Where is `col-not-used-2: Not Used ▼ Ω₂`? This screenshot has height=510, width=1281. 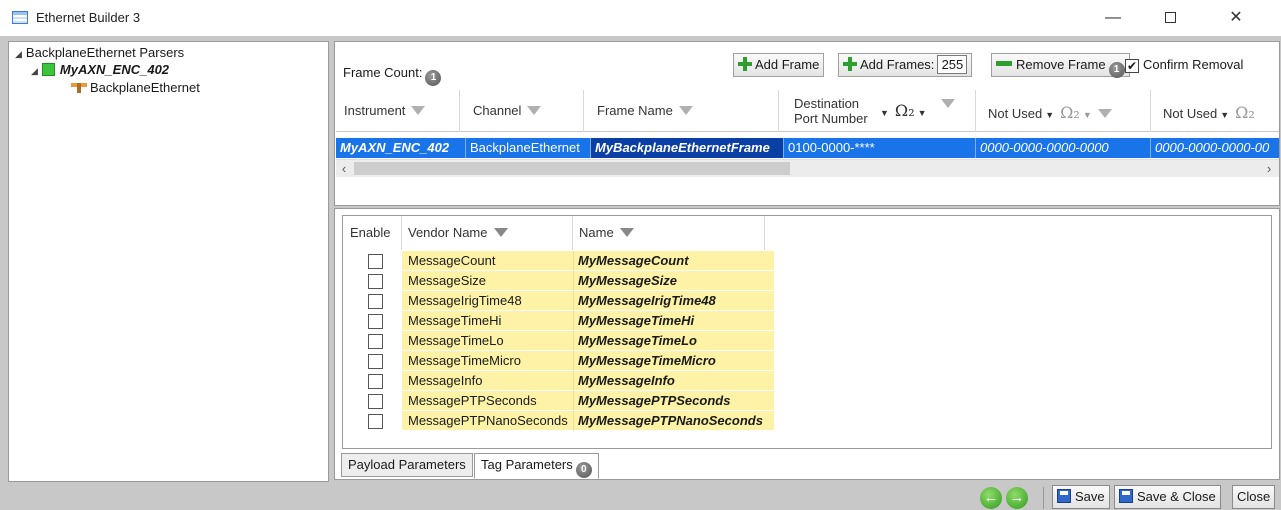
col-not-used-2: Not Used ▼ Ω₂ is located at coordinates (1215, 111).